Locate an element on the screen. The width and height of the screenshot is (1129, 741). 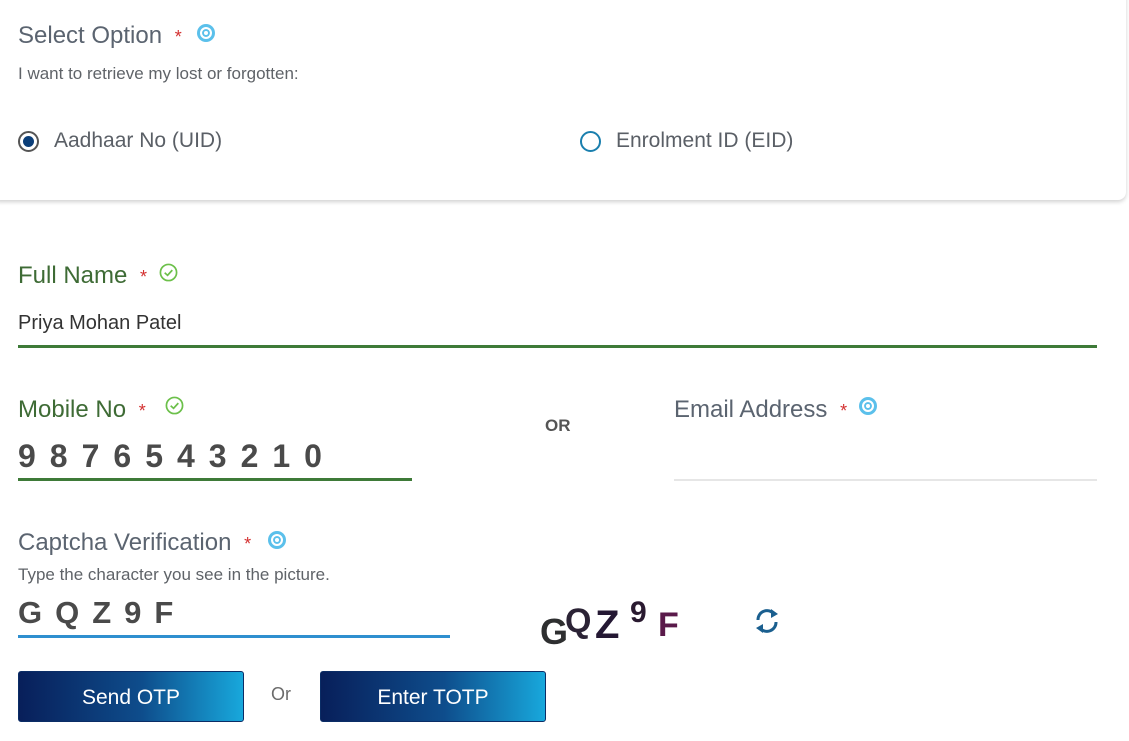
email-label-text: Email Address is located at coordinates (751, 409).